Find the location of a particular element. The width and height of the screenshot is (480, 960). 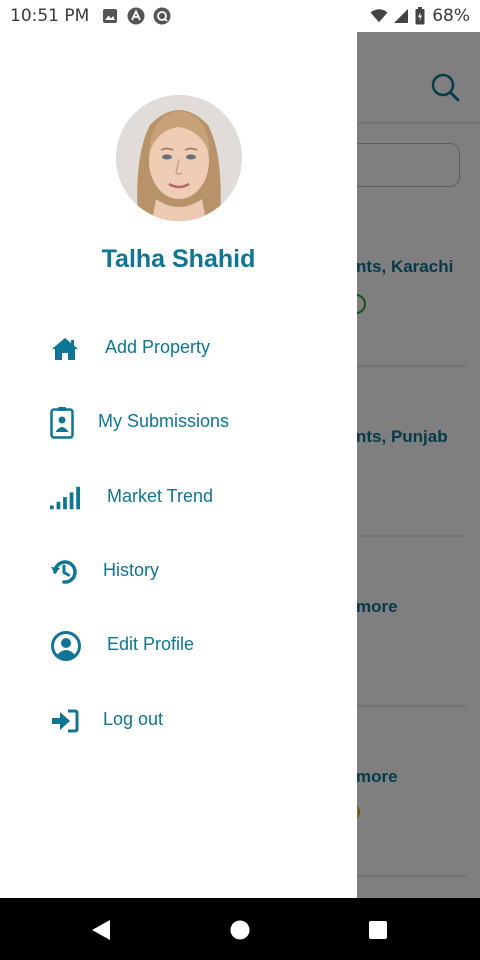

user-name: Talha Shahid is located at coordinates (178, 259).